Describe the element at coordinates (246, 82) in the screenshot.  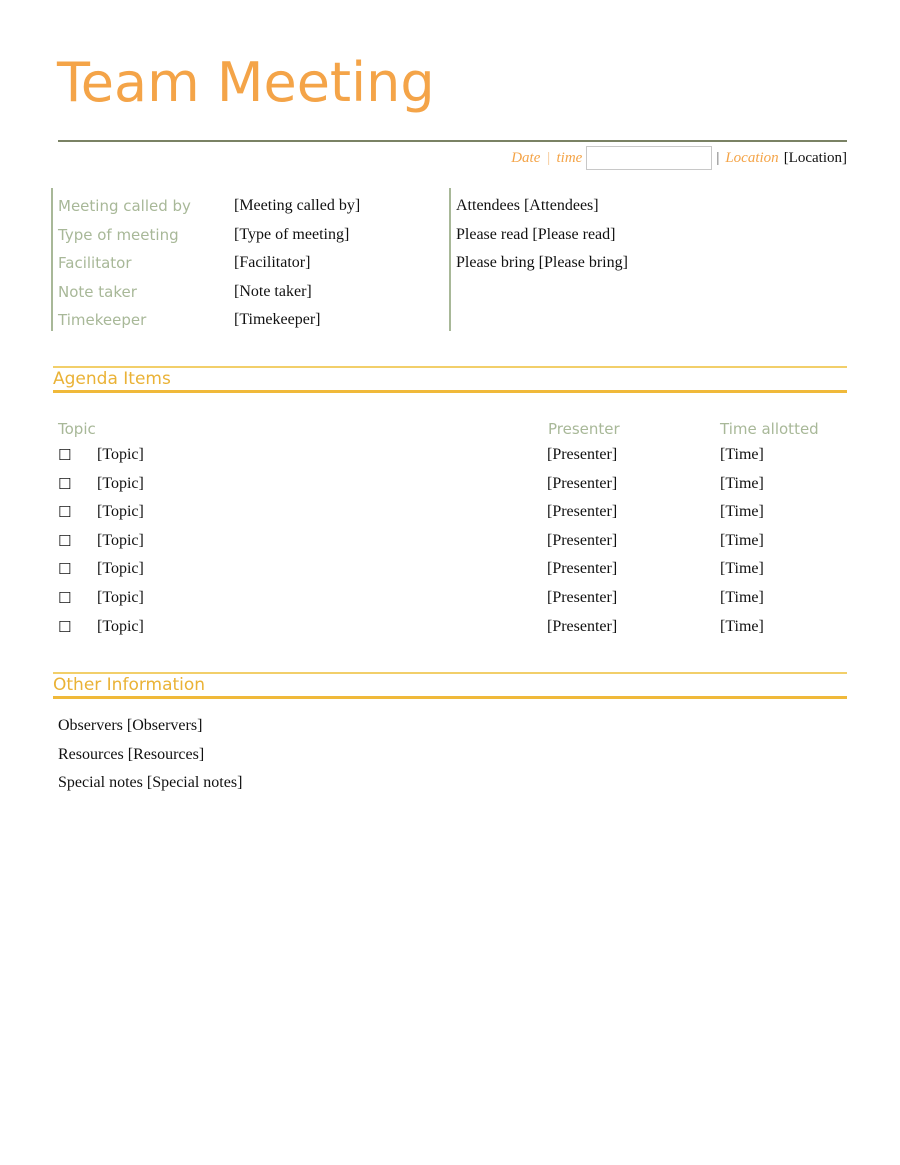
I see `page-title: Team Meeting` at that location.